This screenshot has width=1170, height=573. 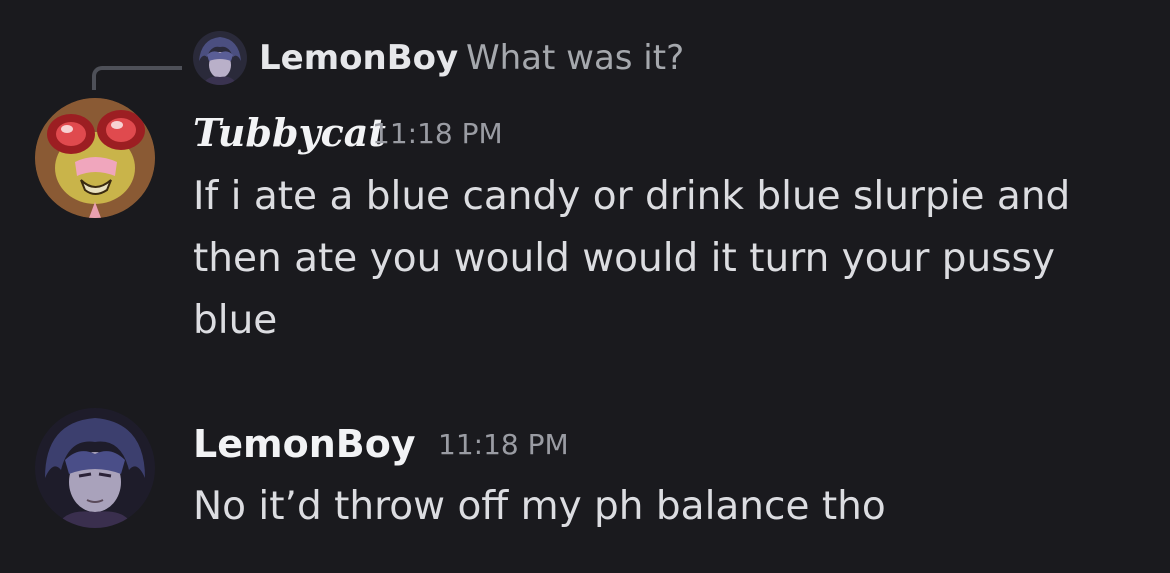 I want to click on tubbycat-username: Tubbycat, so click(x=289, y=133).